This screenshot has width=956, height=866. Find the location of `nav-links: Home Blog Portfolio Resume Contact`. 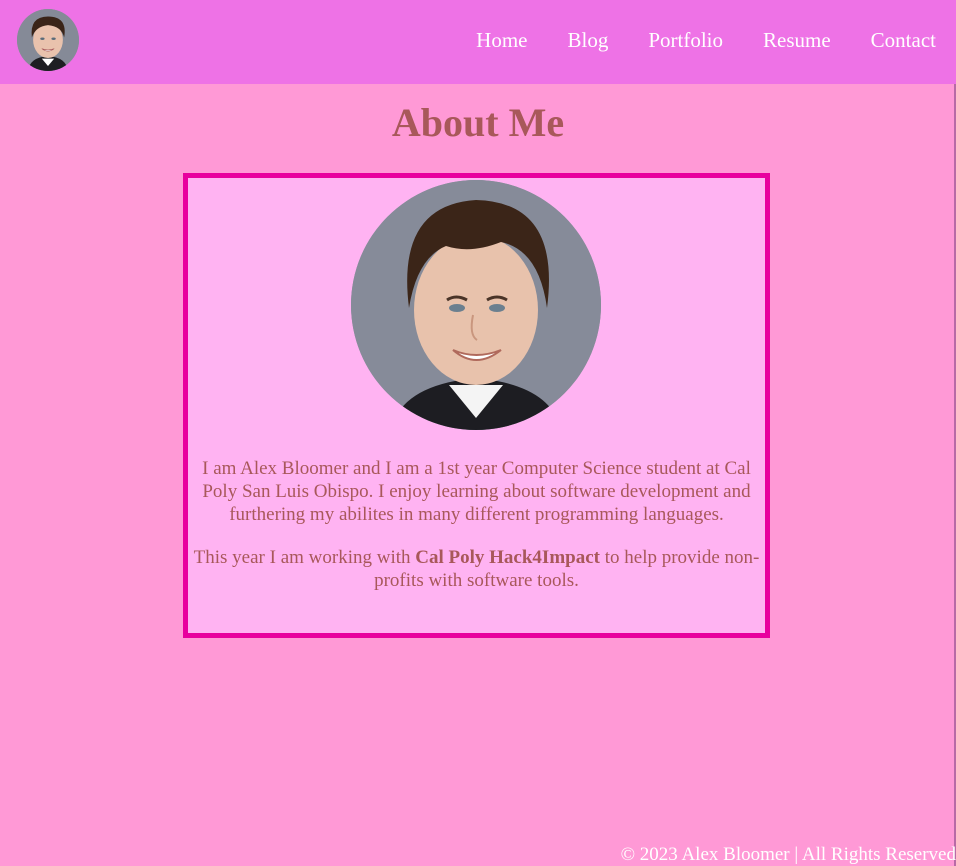

nav-links: Home Blog Portfolio Resume Contact is located at coordinates (706, 40).